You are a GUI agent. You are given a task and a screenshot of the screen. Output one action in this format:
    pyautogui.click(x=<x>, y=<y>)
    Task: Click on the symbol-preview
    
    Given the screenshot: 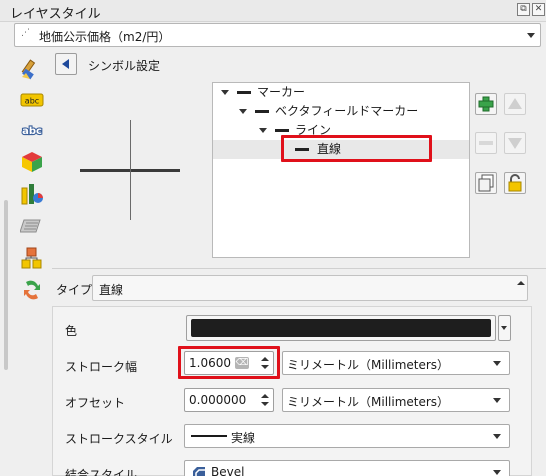 What is the action you would take?
    pyautogui.click(x=131, y=172)
    